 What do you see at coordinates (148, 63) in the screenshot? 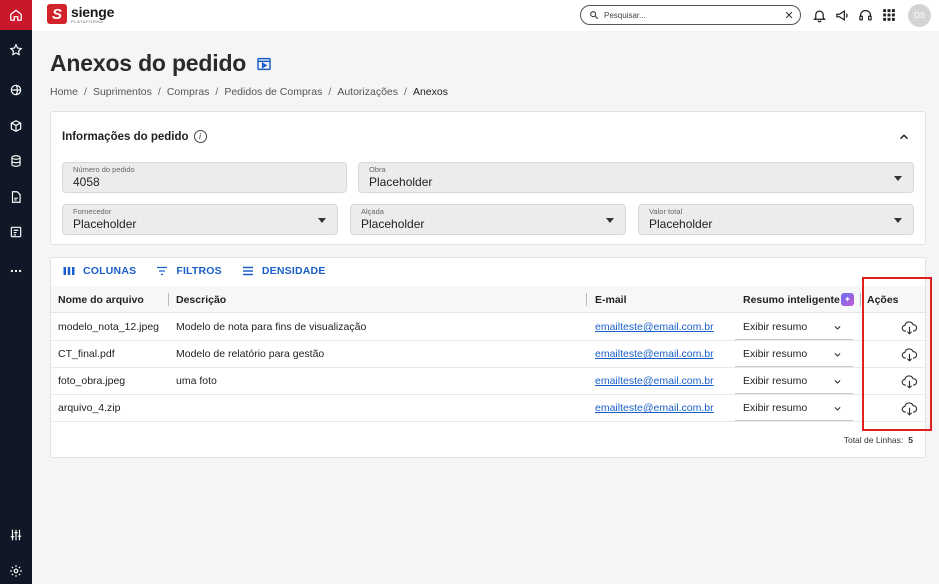
I see `page-title: Anexos do pedido` at bounding box center [148, 63].